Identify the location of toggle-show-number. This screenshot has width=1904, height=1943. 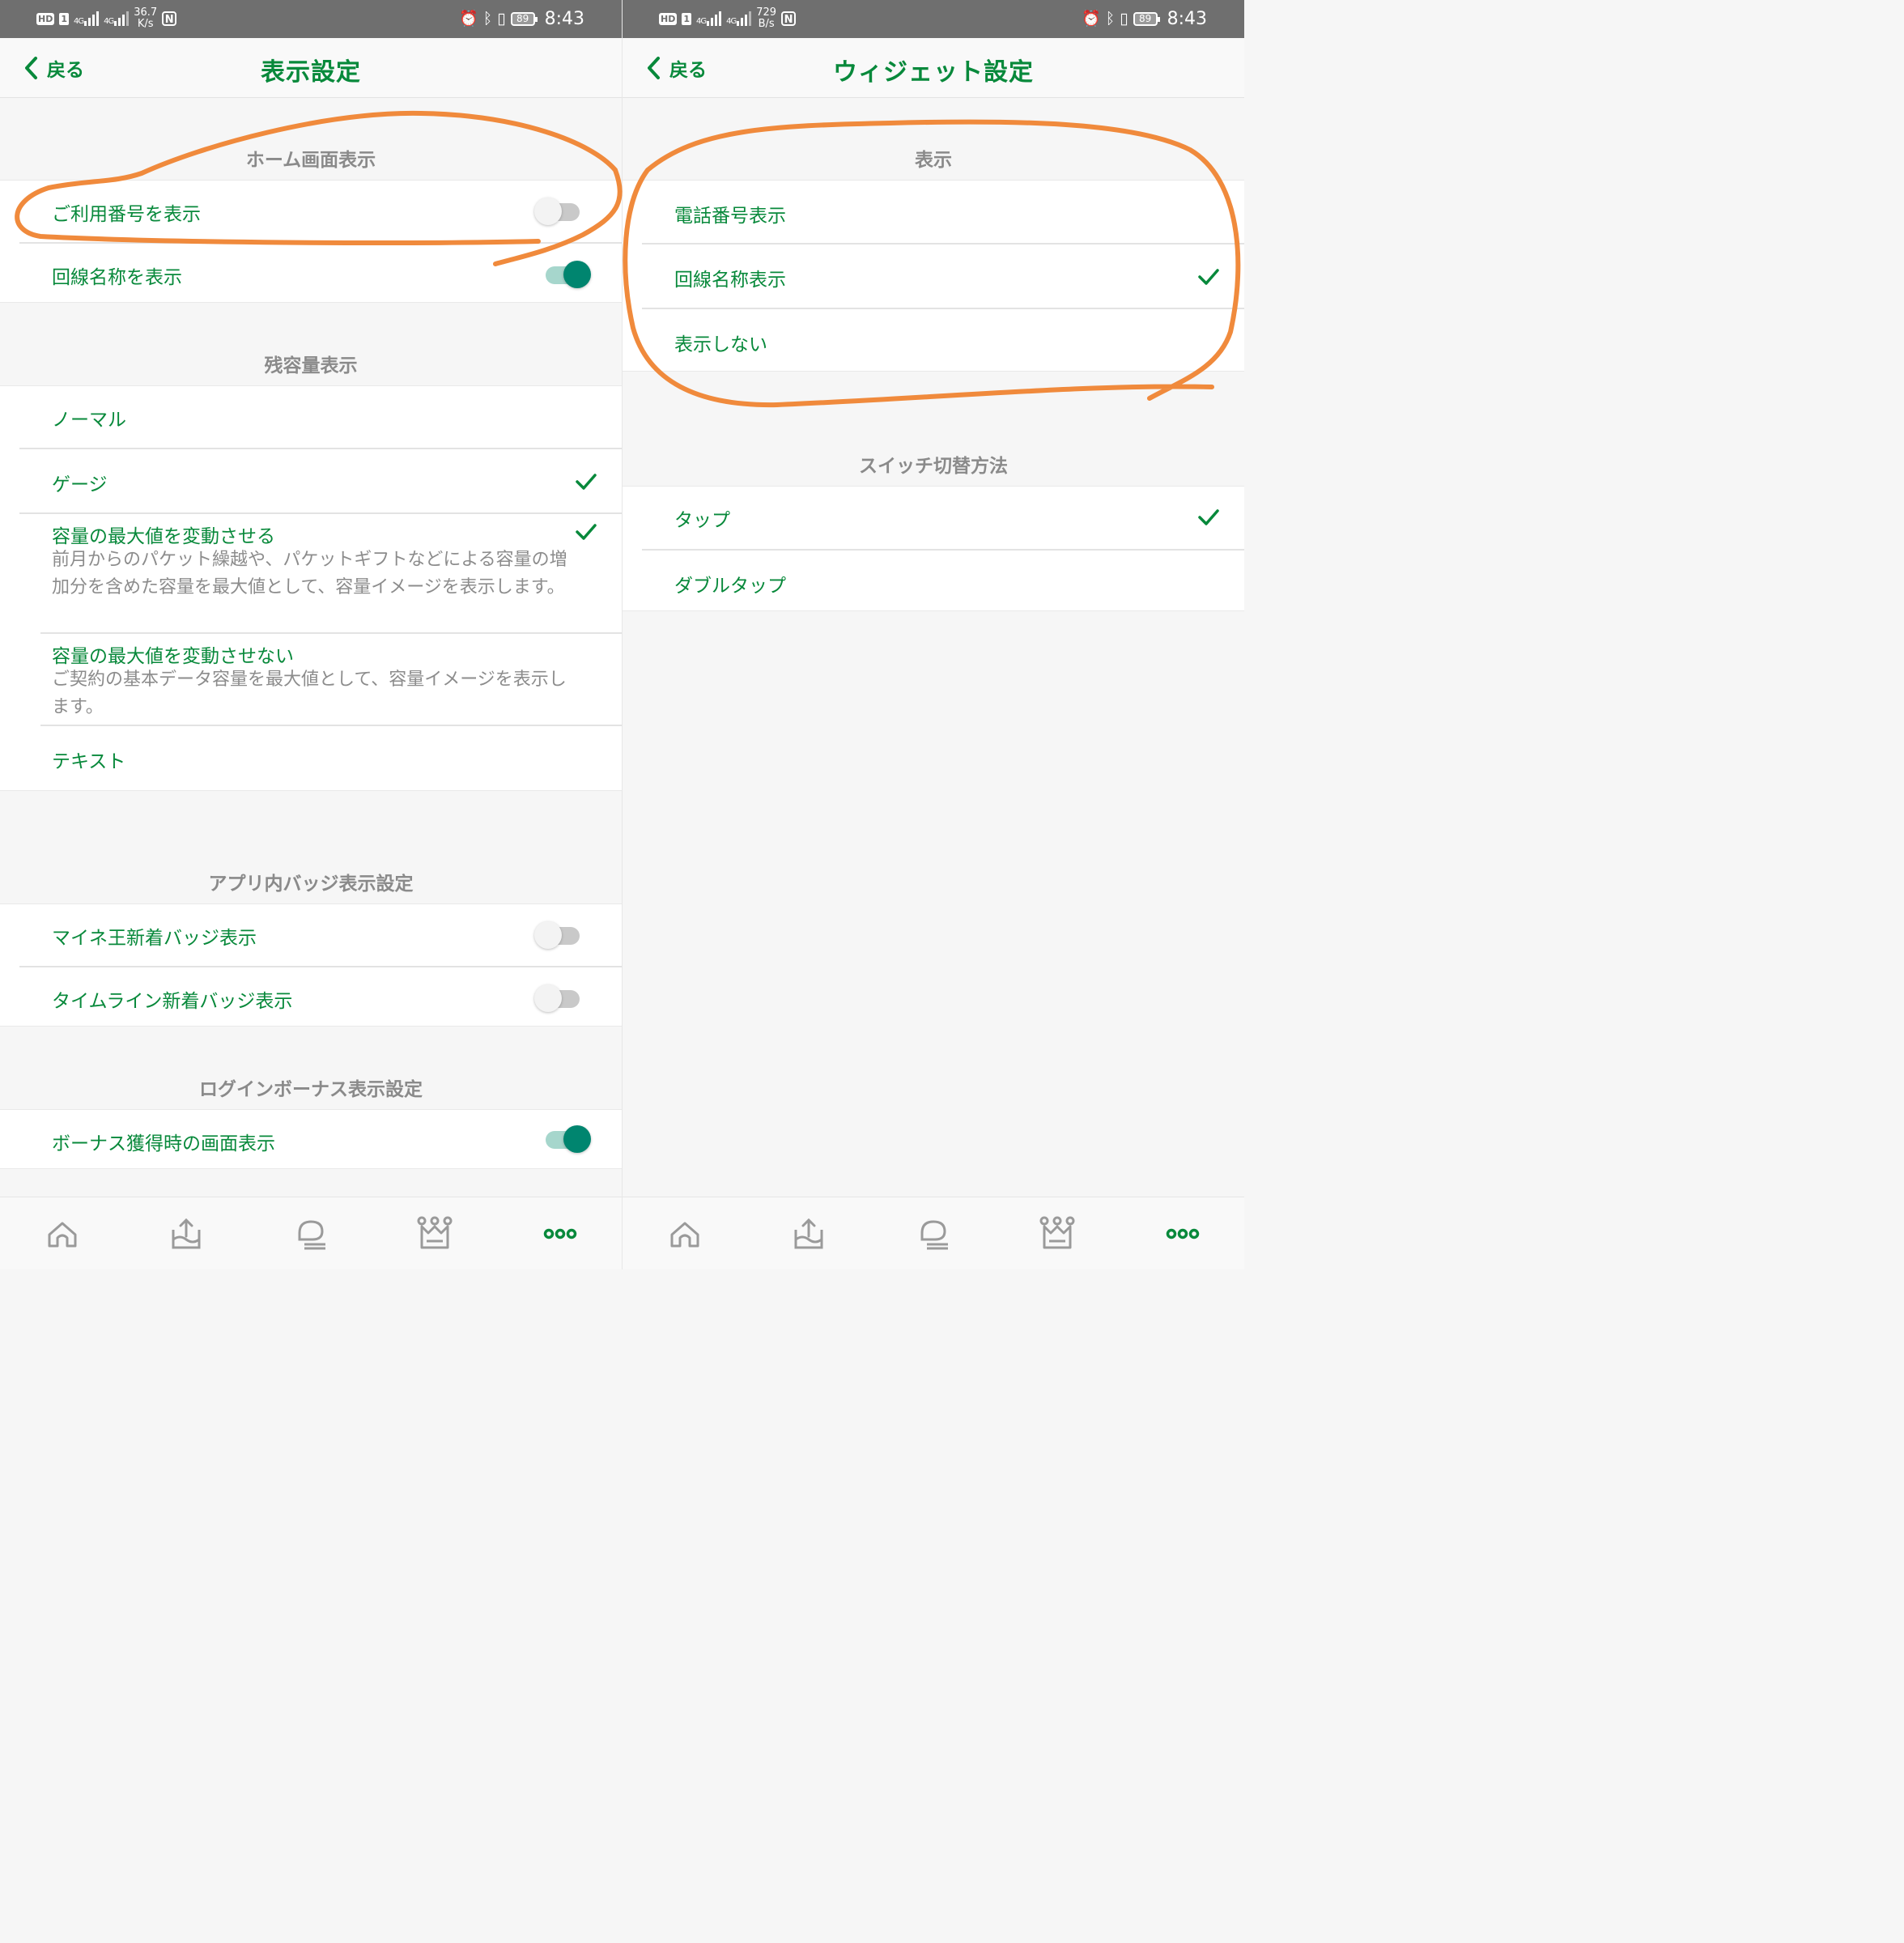
(559, 211).